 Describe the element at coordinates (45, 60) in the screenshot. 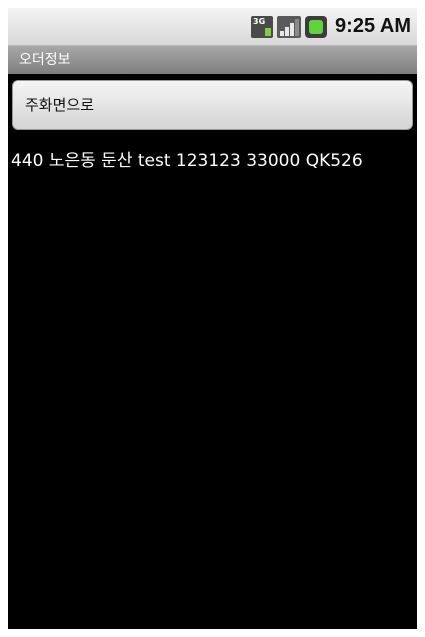

I see `page-title: 오더정보` at that location.